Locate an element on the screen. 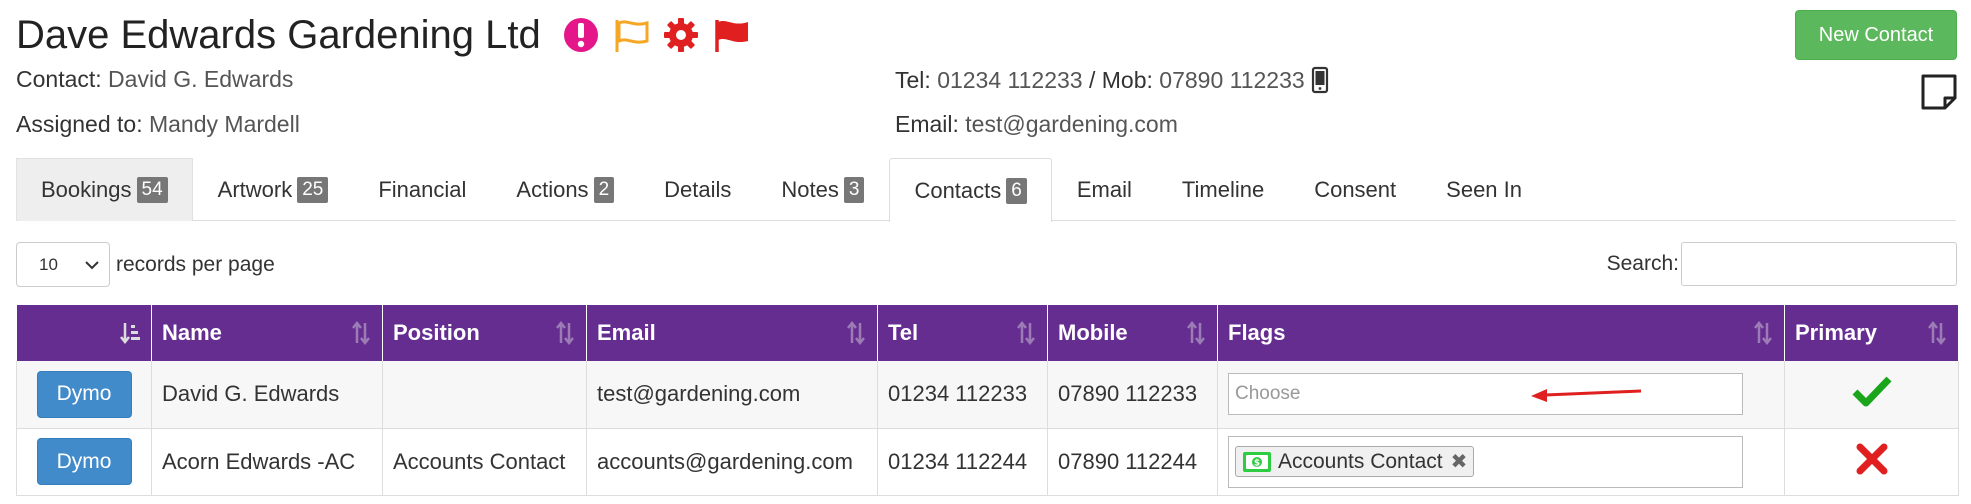 The height and width of the screenshot is (504, 1971). cell-action: Dymo is located at coordinates (84, 395).